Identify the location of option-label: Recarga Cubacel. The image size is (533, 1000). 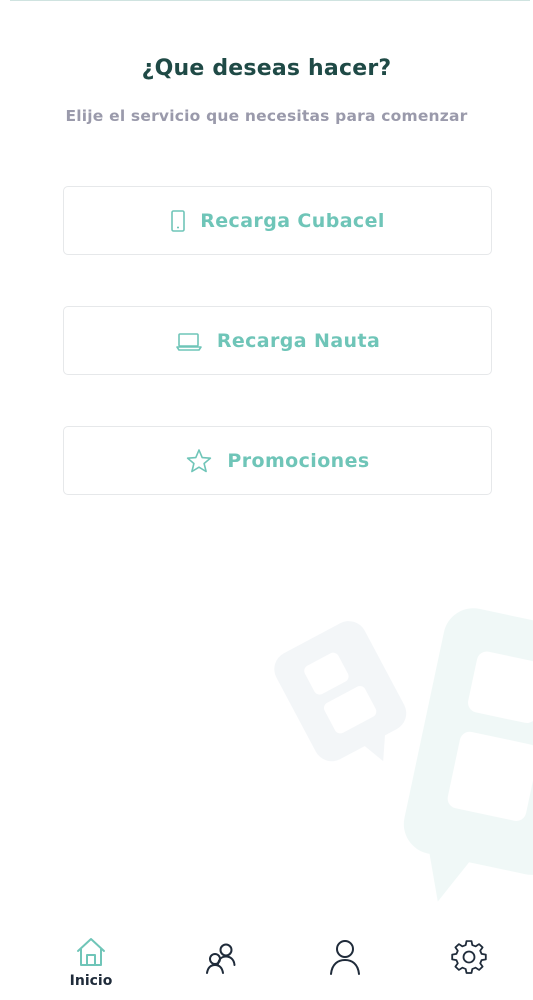
(292, 220).